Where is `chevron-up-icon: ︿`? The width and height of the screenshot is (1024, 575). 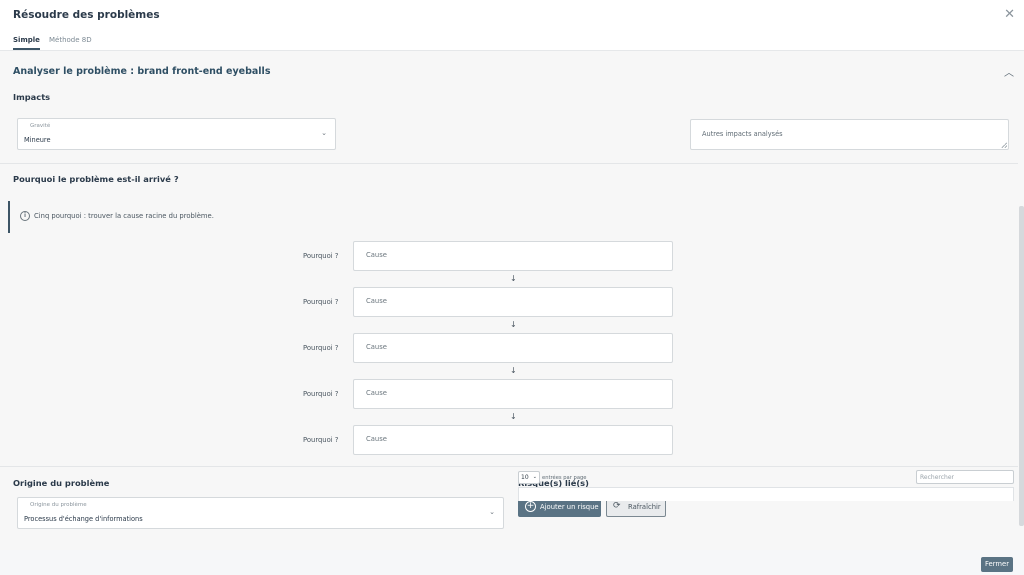
chevron-up-icon: ︿ is located at coordinates (1009, 71).